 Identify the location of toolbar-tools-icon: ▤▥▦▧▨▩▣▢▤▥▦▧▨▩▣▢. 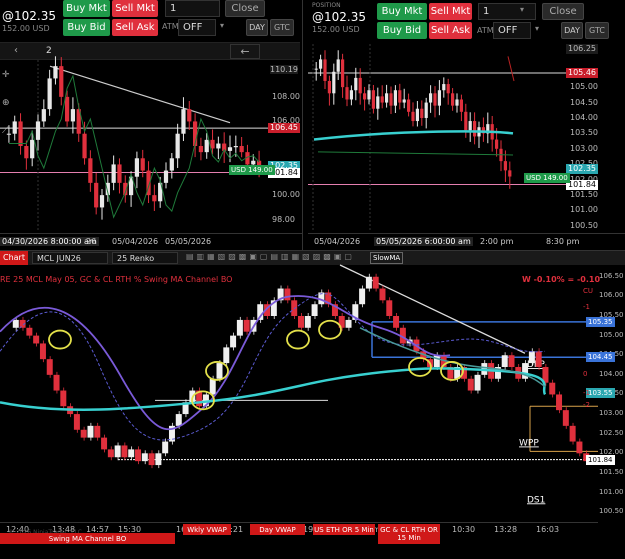
(270, 256).